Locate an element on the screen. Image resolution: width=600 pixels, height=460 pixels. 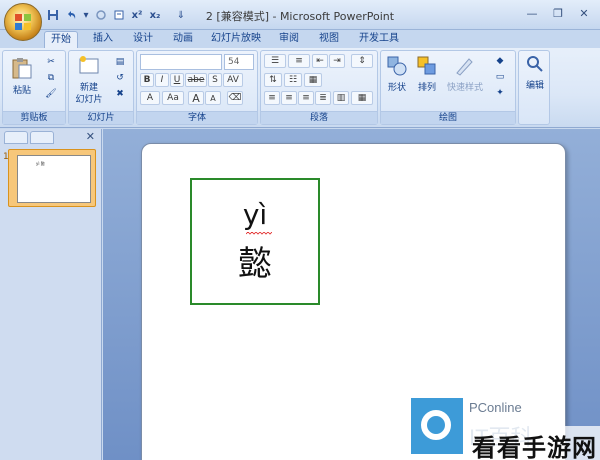
editing-group: 编辑 is located at coordinates (534, 87).